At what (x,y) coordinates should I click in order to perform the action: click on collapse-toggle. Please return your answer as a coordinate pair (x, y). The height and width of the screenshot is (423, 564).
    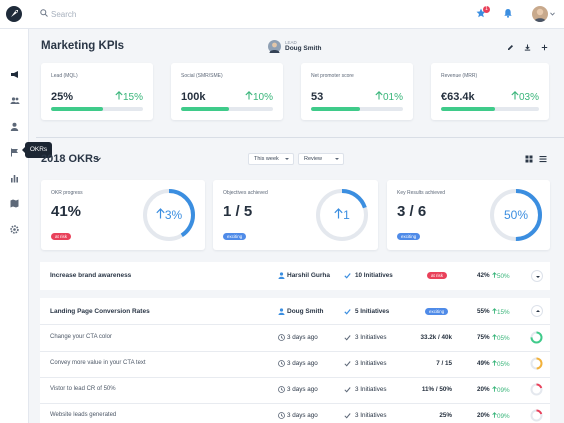
    Looking at the image, I should click on (537, 311).